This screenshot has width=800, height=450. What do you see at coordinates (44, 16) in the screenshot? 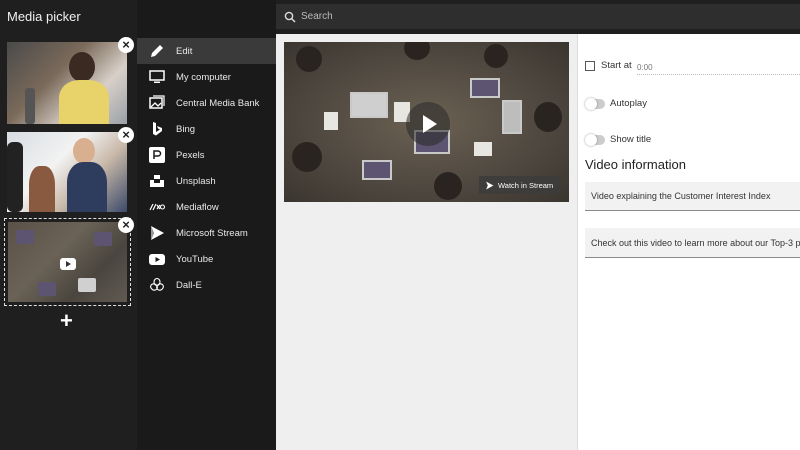
I see `panel-title: Media picker` at bounding box center [44, 16].